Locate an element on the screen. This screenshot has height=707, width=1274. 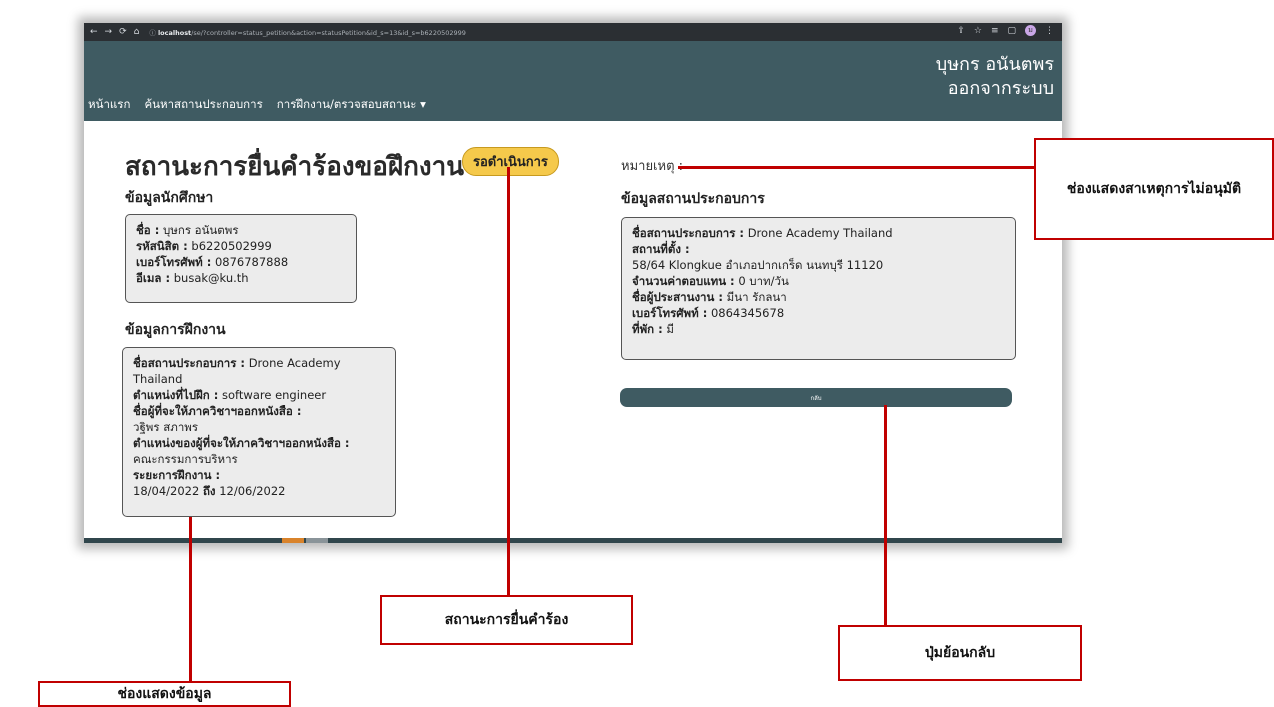
callout-info: ช่องแสดงข้อมูล is located at coordinates (164, 694).